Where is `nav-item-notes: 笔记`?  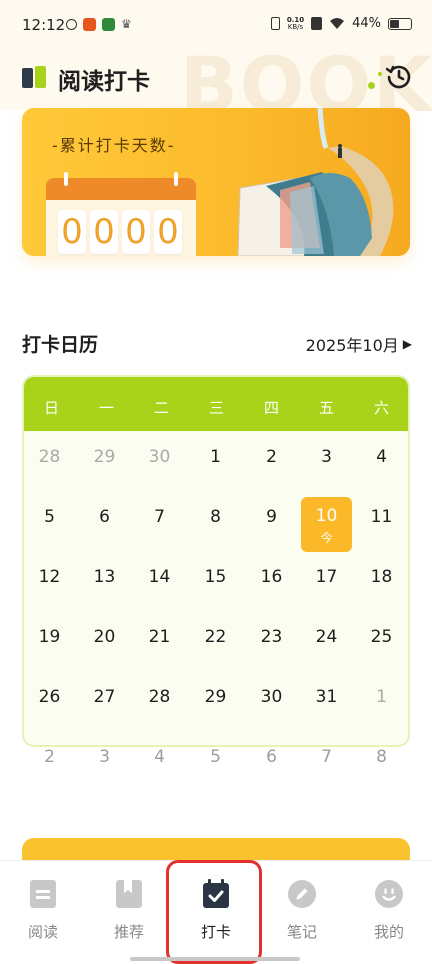
nav-item-notes: 笔记 is located at coordinates (302, 908).